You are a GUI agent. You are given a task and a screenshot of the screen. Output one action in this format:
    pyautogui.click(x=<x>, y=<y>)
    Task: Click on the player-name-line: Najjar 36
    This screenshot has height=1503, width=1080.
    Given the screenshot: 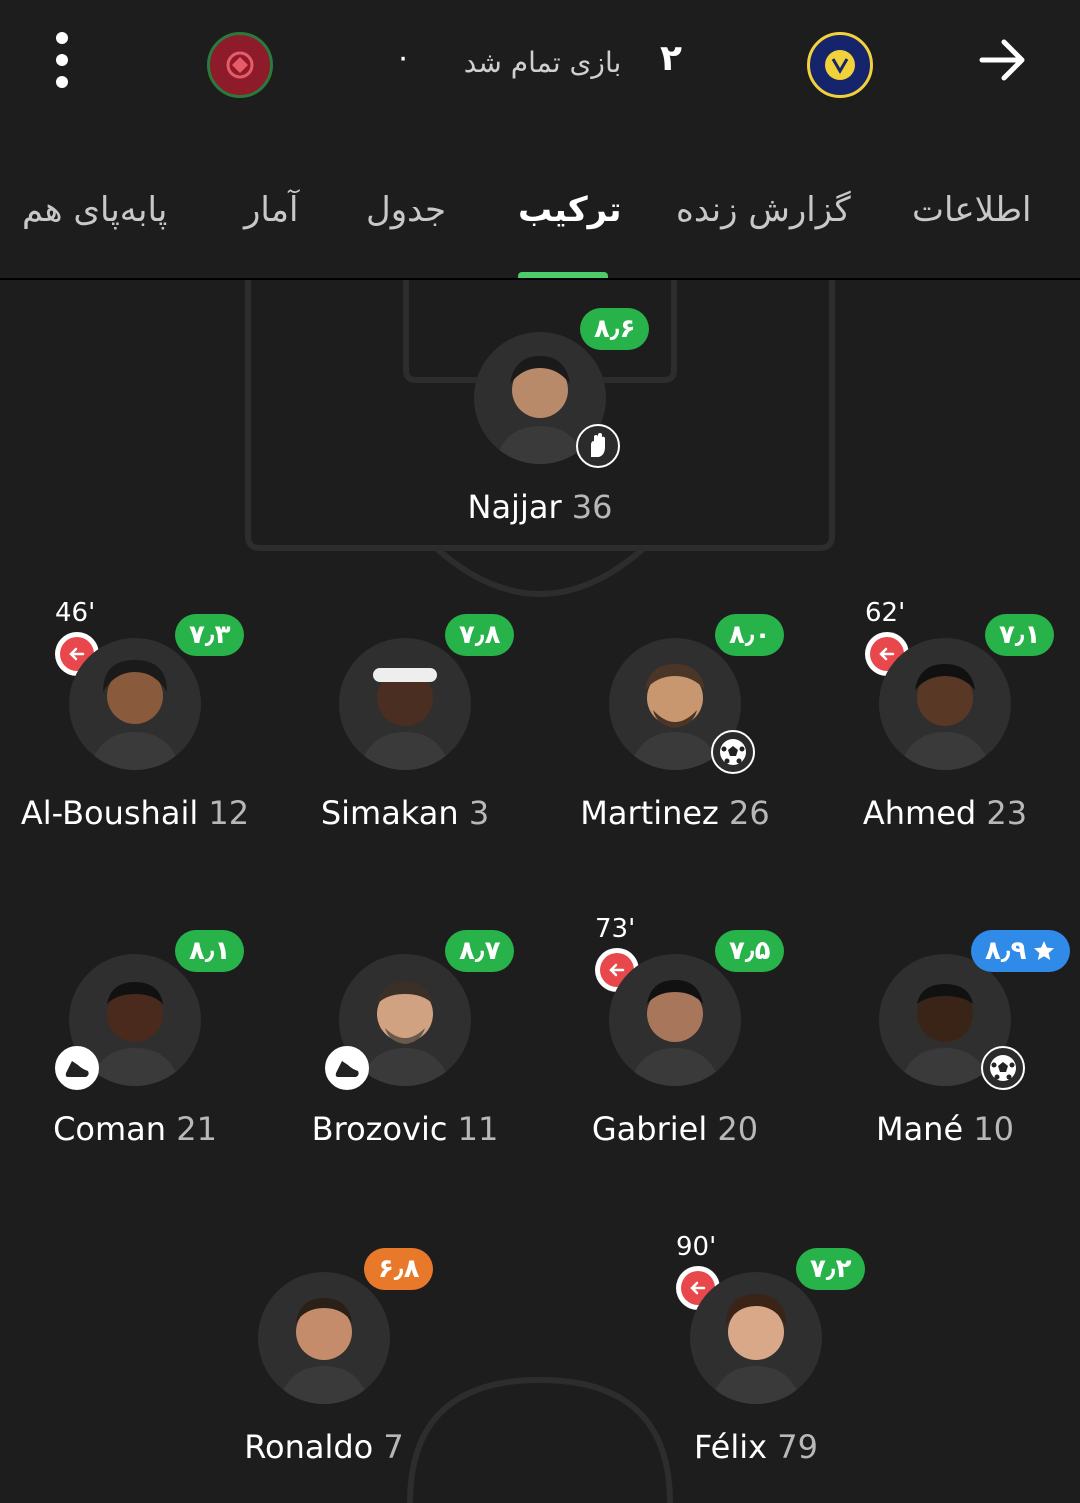 What is the action you would take?
    pyautogui.click(x=540, y=507)
    